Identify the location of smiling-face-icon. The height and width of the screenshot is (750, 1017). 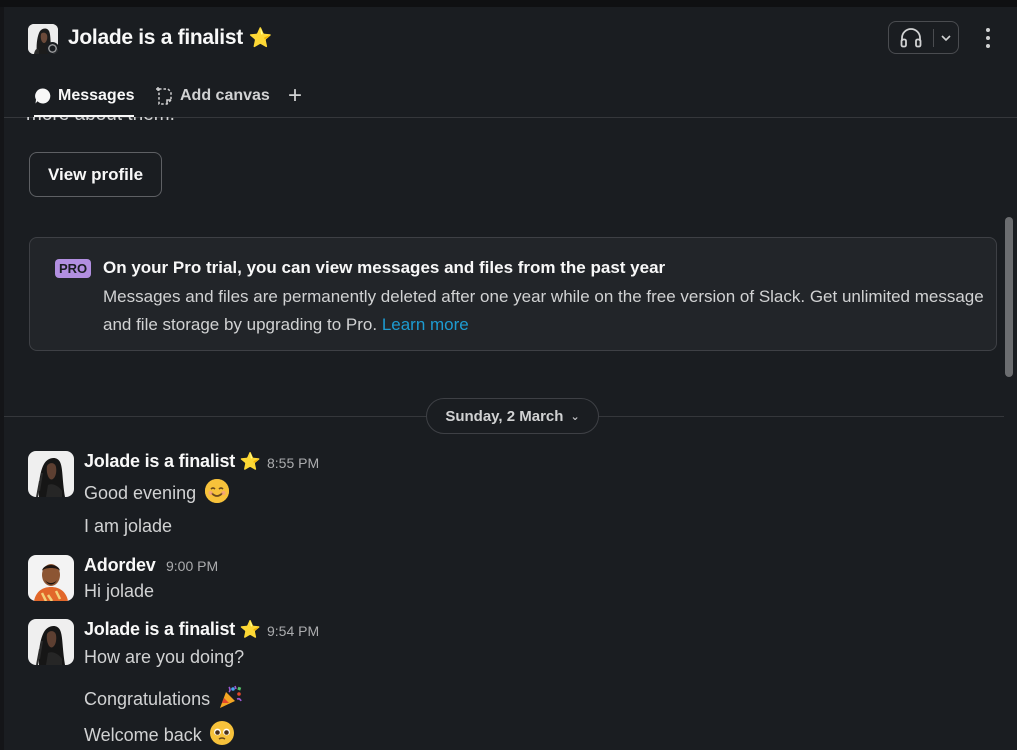
(217, 491).